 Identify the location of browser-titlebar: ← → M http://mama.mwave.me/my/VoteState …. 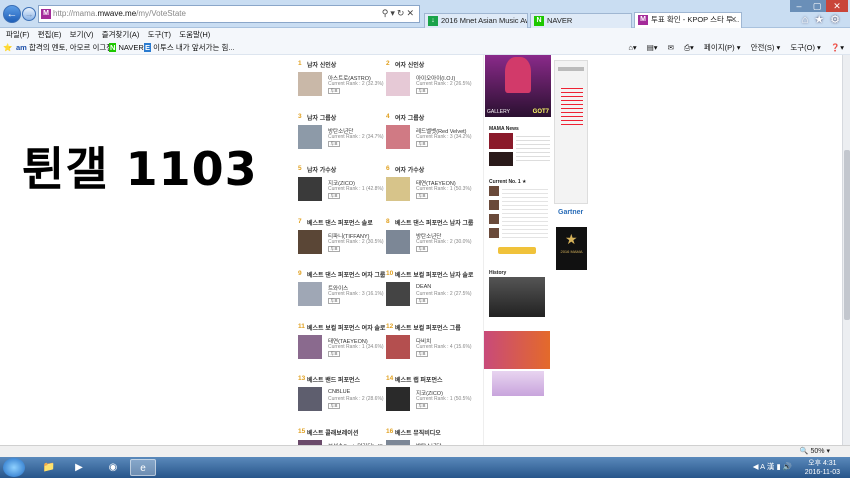
(425, 14).